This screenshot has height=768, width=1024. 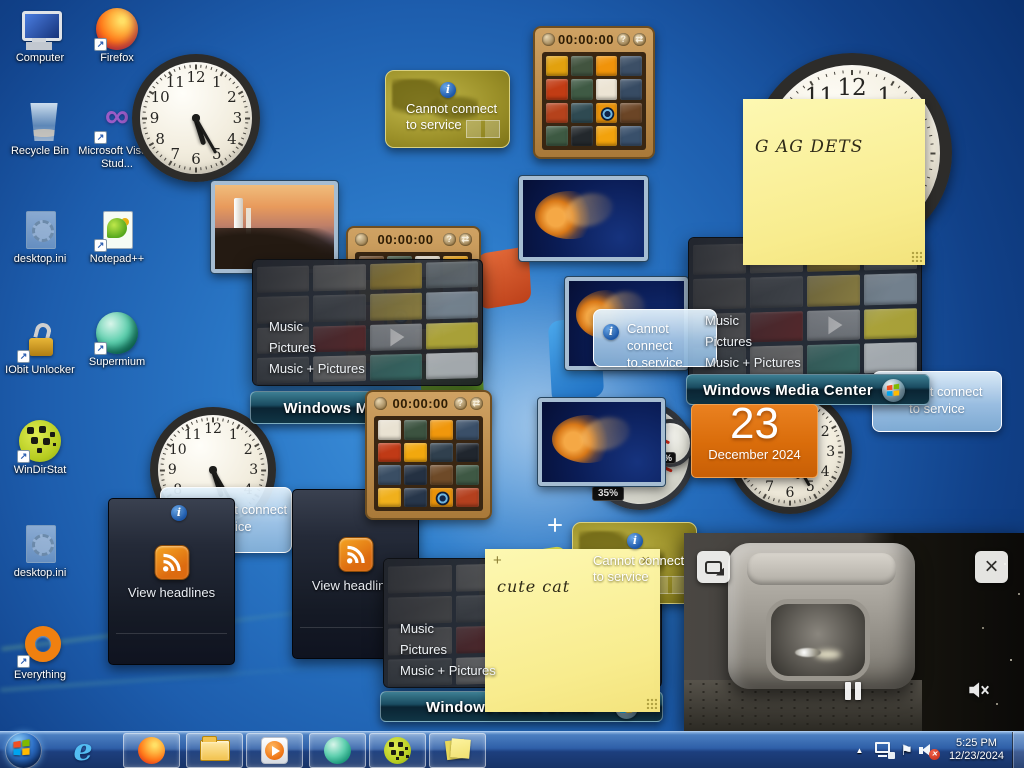 What do you see at coordinates (397, 750) in the screenshot?
I see `taskbar-windirstat` at bounding box center [397, 750].